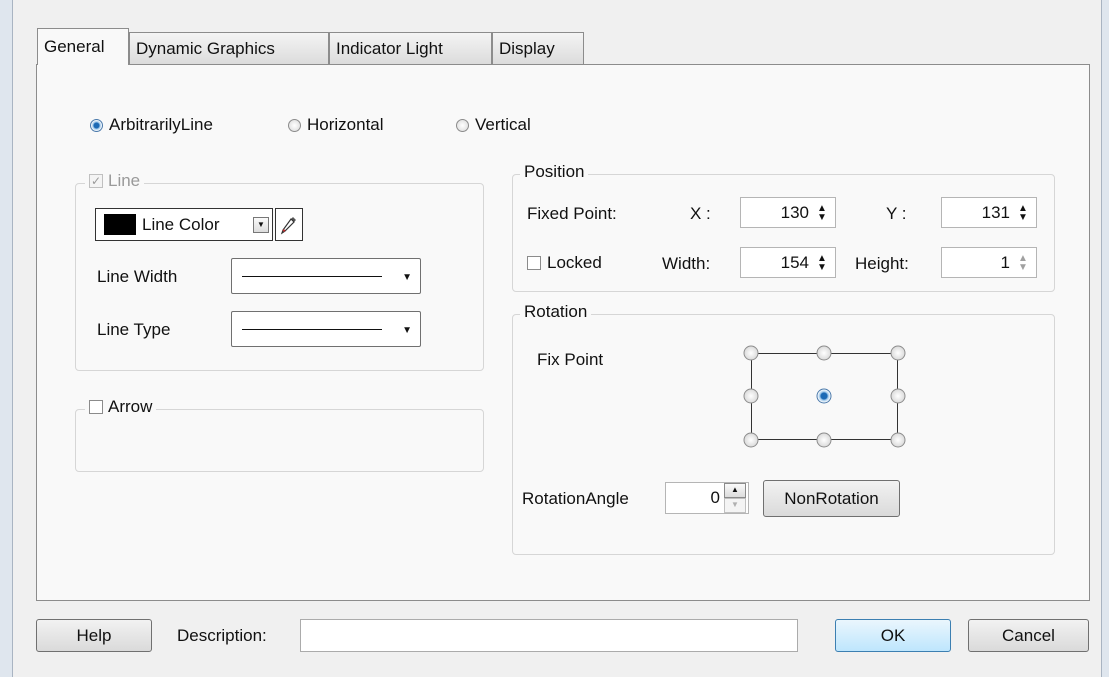  I want to click on anchor-bottom-left, so click(751, 440).